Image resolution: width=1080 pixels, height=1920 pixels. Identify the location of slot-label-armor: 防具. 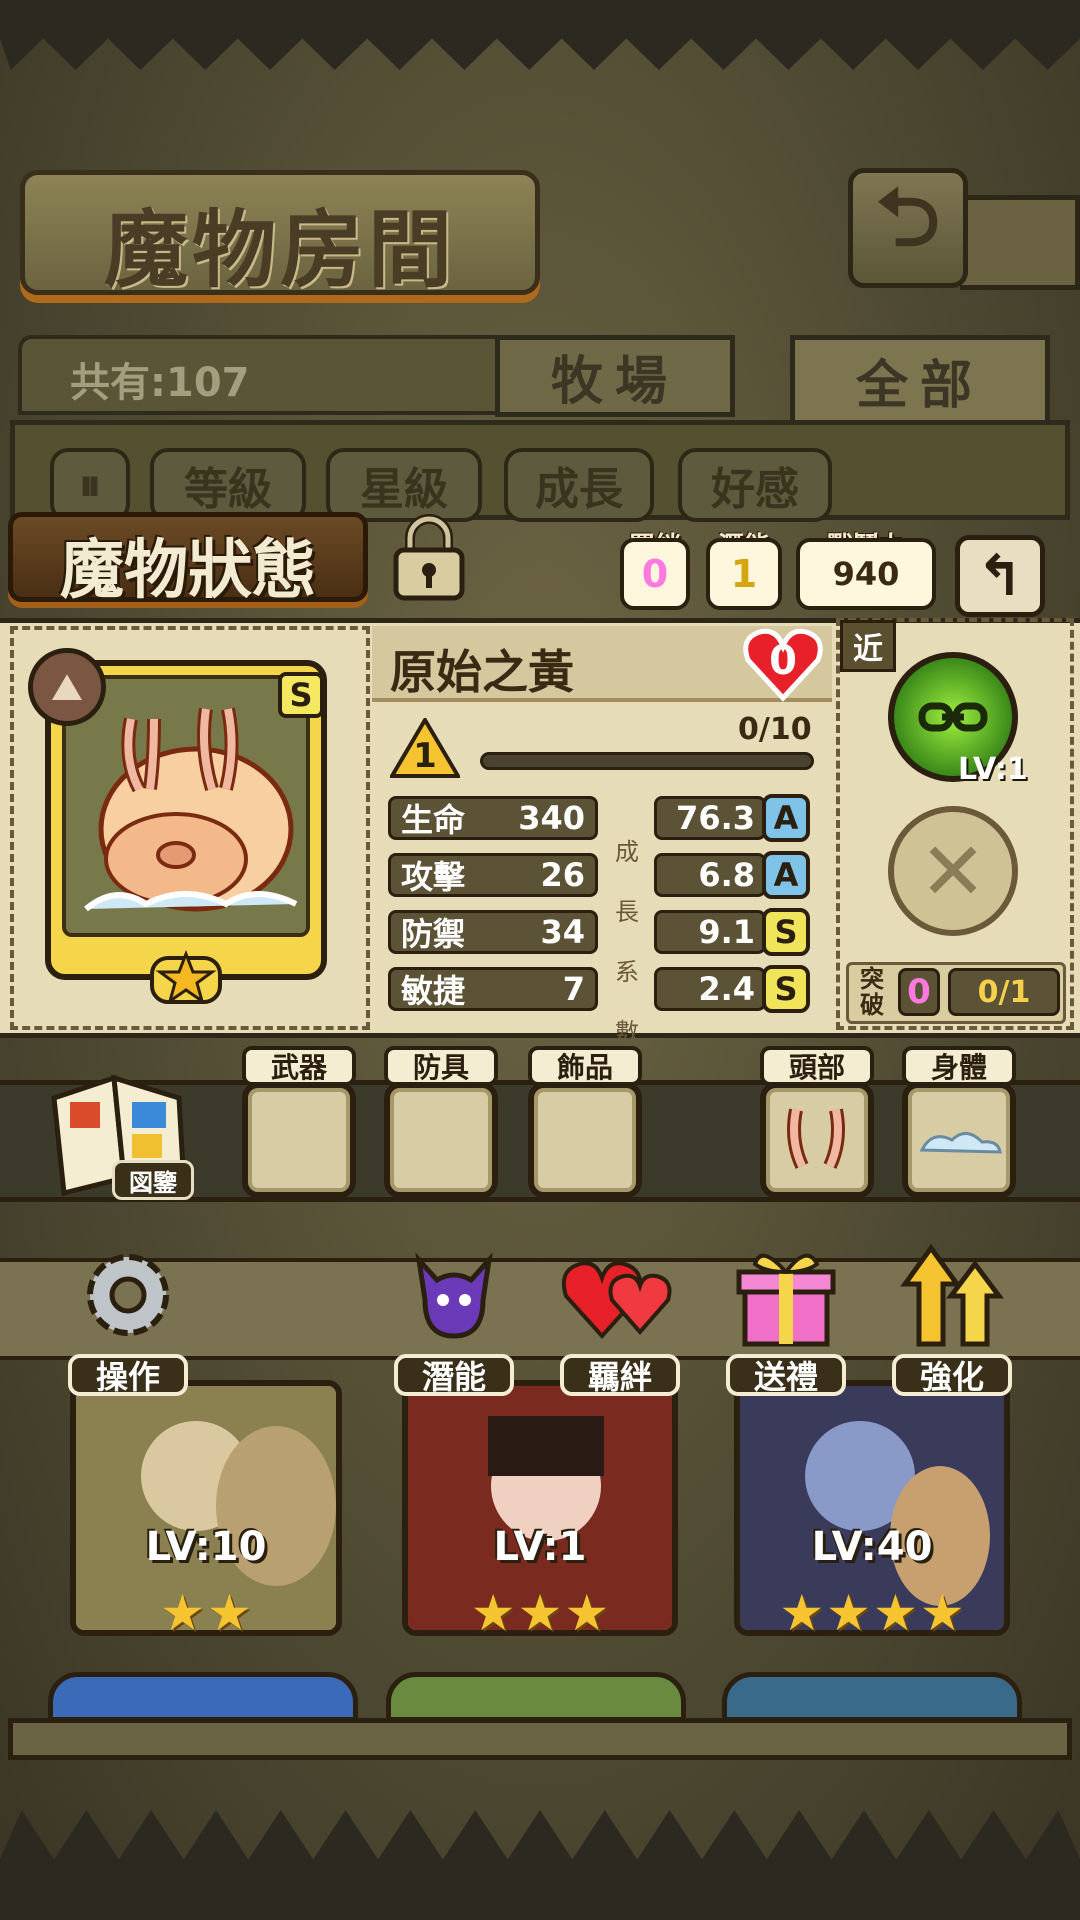
(441, 1066).